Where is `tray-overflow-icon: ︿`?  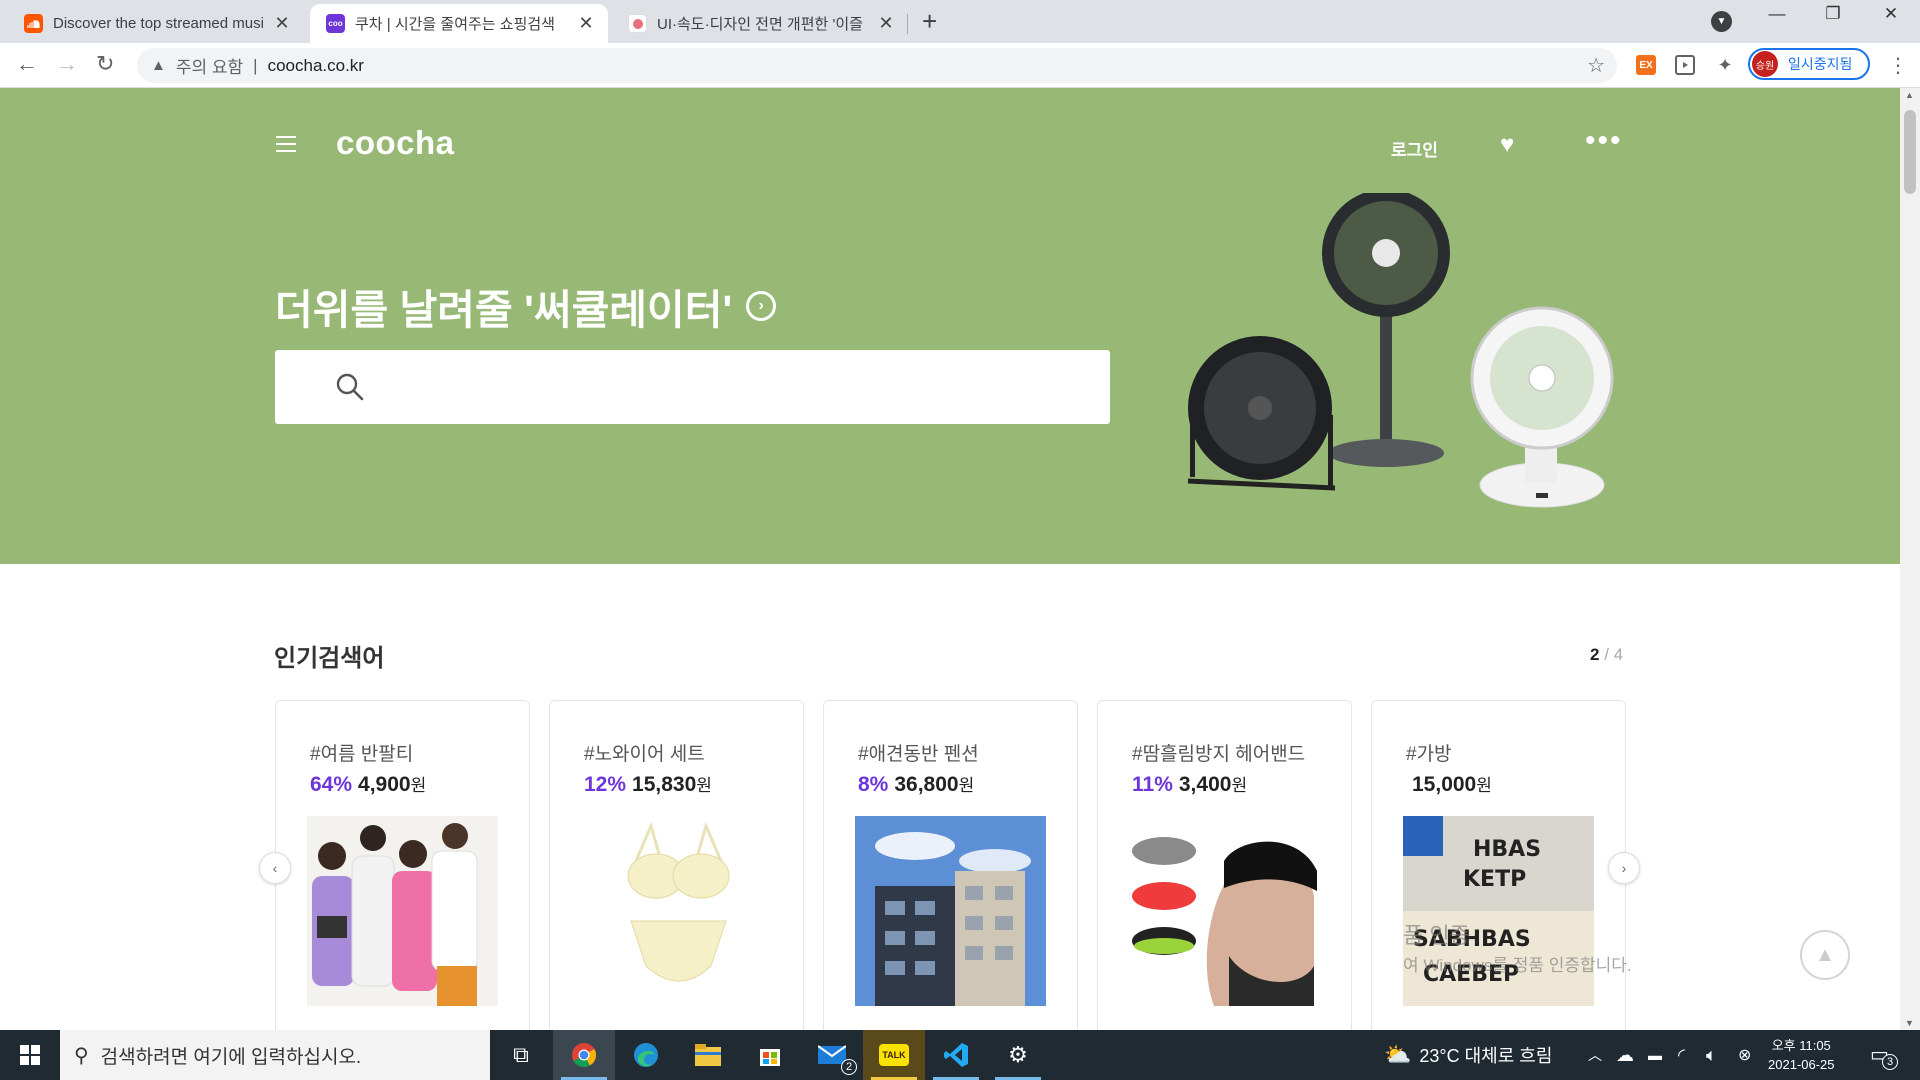 tray-overflow-icon: ︿ is located at coordinates (1595, 1055).